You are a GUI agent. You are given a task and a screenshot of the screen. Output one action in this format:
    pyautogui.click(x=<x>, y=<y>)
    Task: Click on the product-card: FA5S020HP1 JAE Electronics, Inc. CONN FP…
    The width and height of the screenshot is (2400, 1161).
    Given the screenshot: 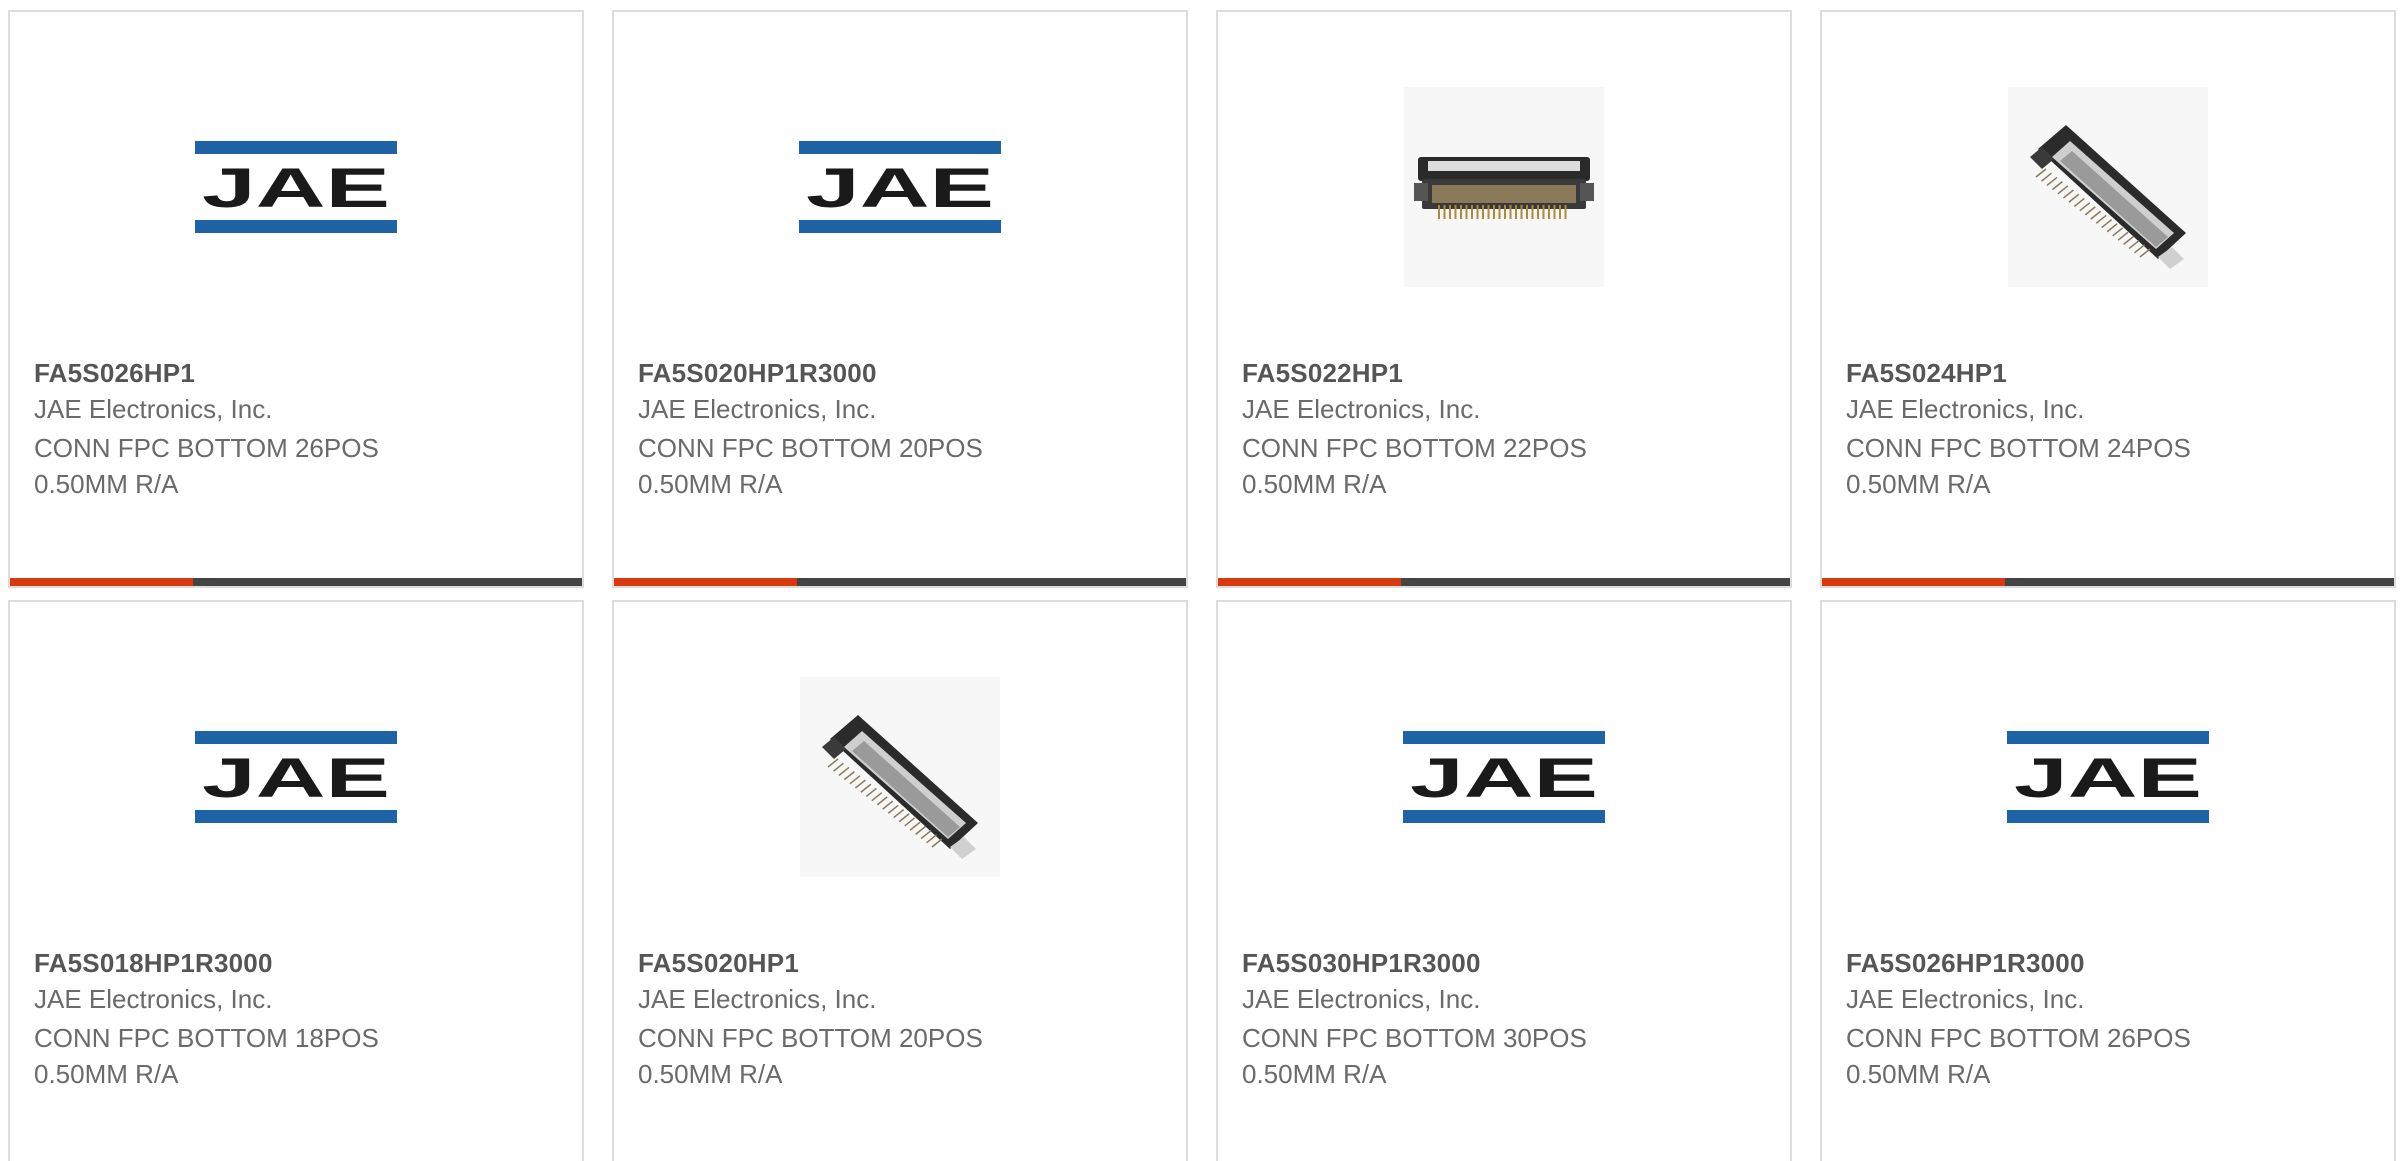 What is the action you would take?
    pyautogui.click(x=900, y=880)
    